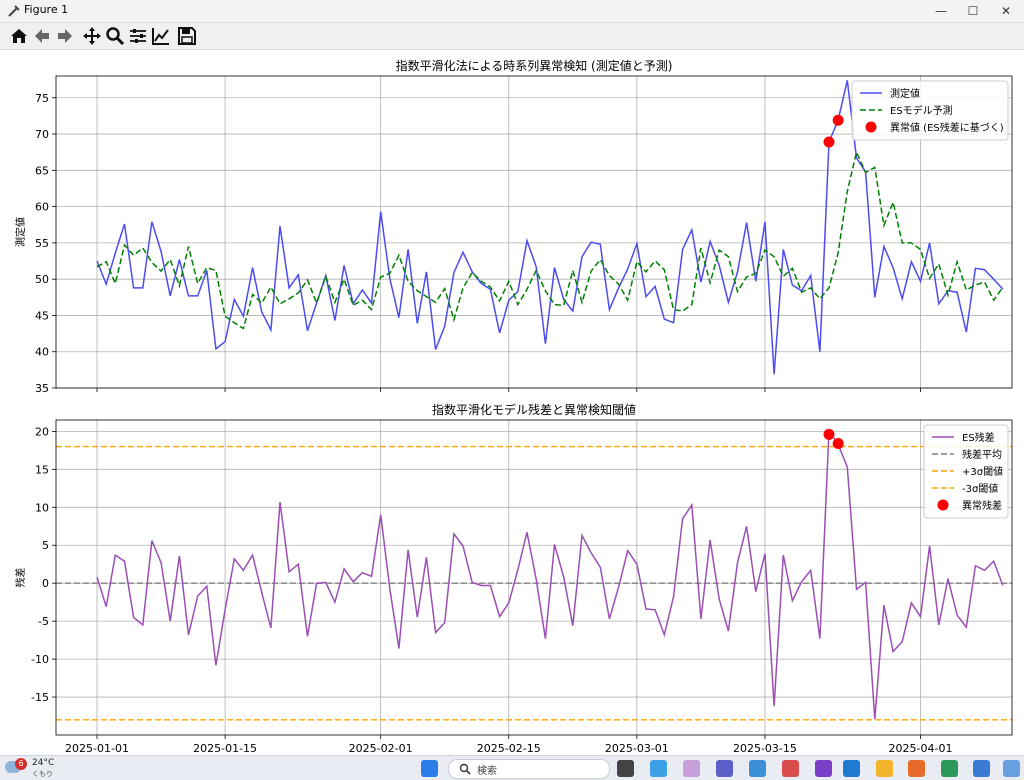  I want to click on minimize-button: —, so click(941, 11).